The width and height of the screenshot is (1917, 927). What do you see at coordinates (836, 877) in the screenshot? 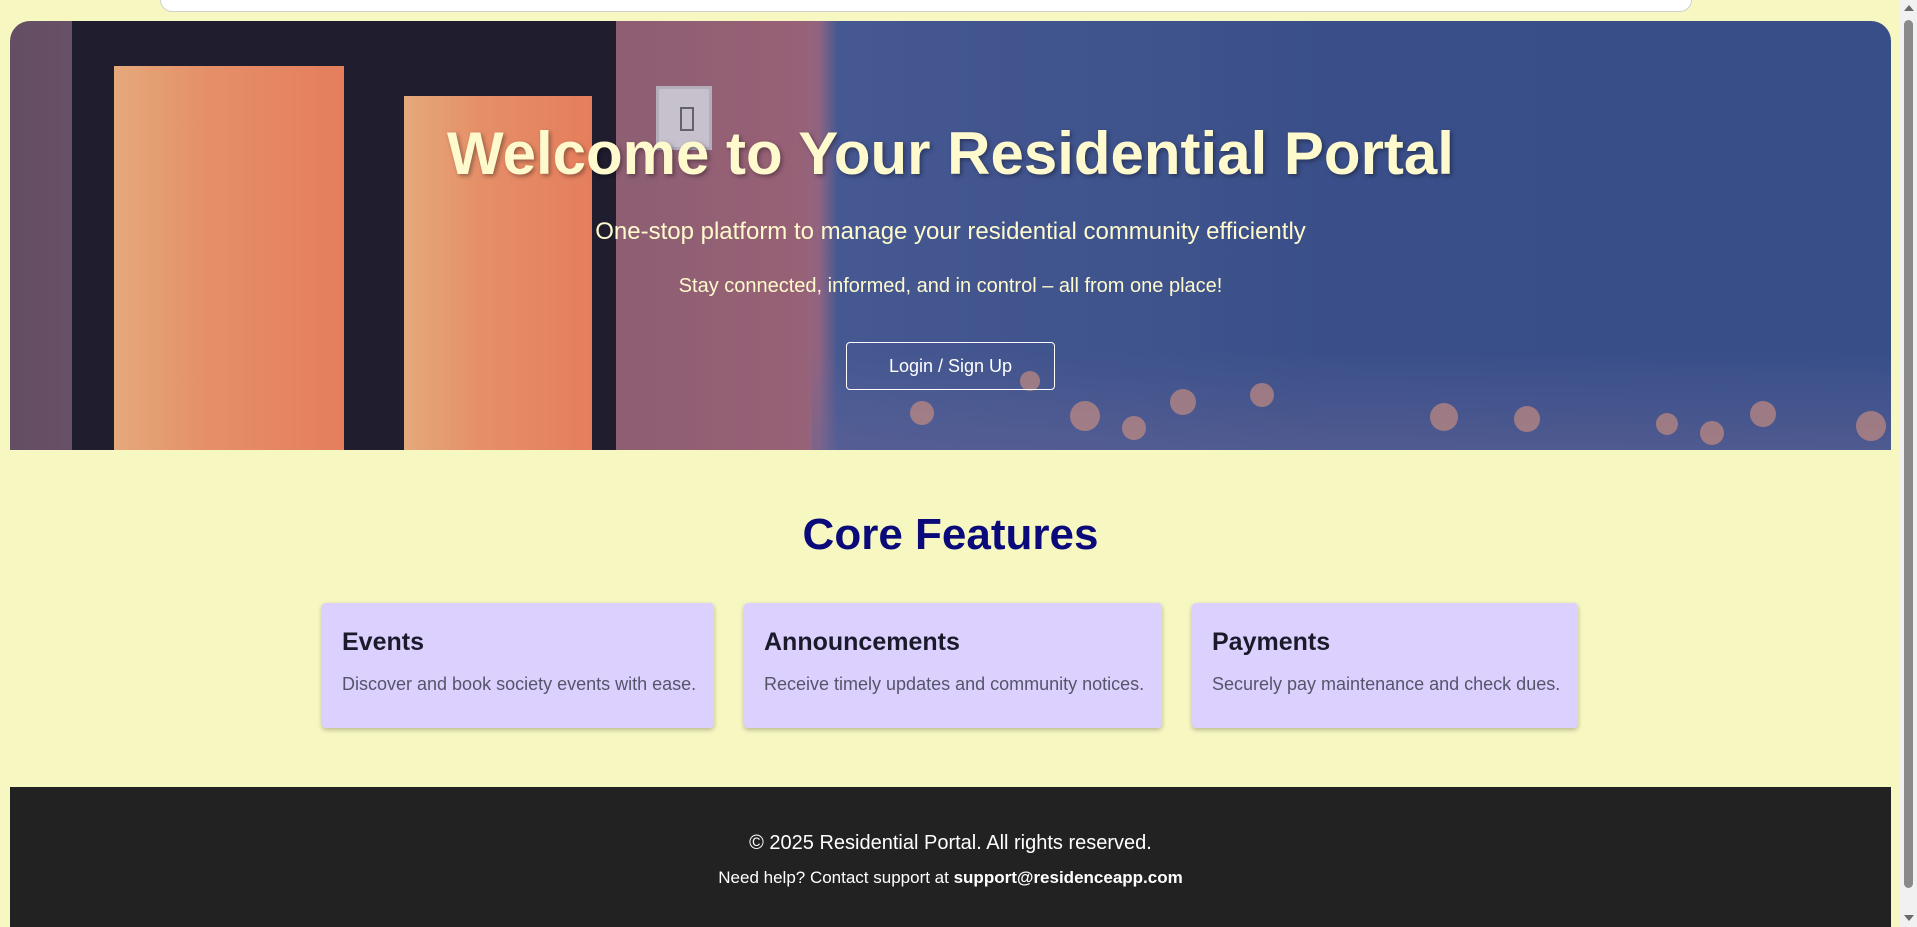
I see `footer-help-text: Need help? Contact support at` at bounding box center [836, 877].